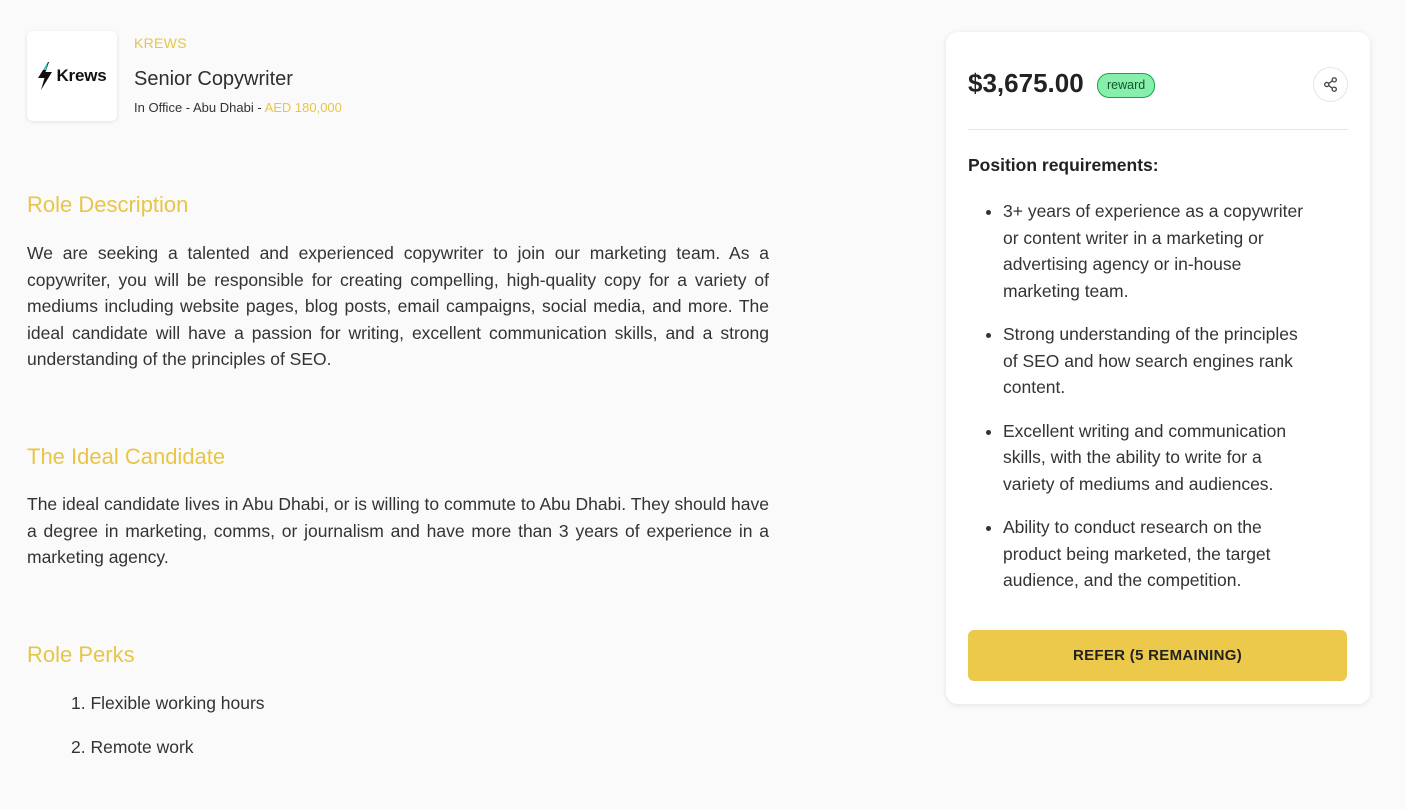 This screenshot has width=1405, height=809. Describe the element at coordinates (160, 43) in the screenshot. I see `company-name: KREWS` at that location.